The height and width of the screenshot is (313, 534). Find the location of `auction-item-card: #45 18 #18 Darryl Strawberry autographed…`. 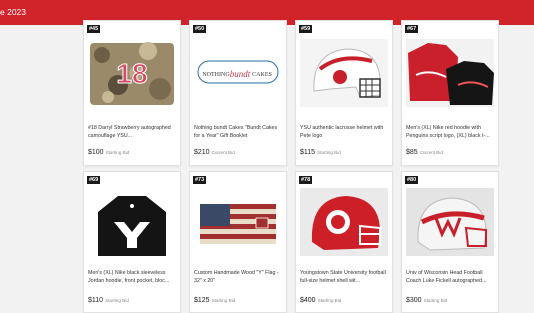

auction-item-card: #45 18 #18 Darryl Strawberry autographed… is located at coordinates (132, 93).